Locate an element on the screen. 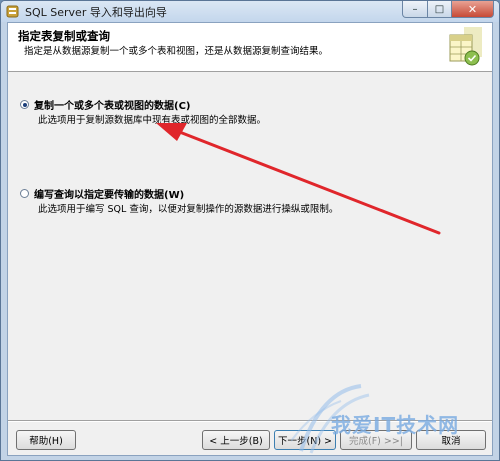 This screenshot has height=461, width=500. sql-server-app-icon is located at coordinates (12, 11).